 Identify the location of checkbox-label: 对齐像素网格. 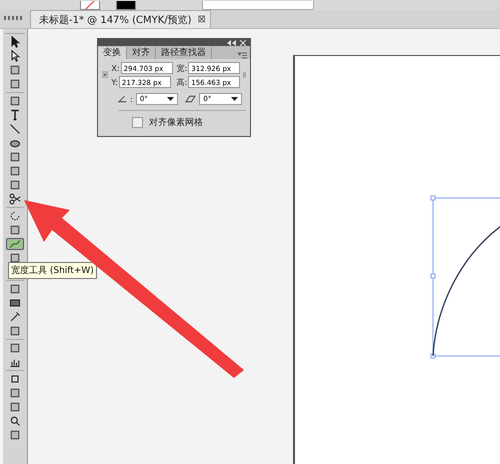
(176, 122).